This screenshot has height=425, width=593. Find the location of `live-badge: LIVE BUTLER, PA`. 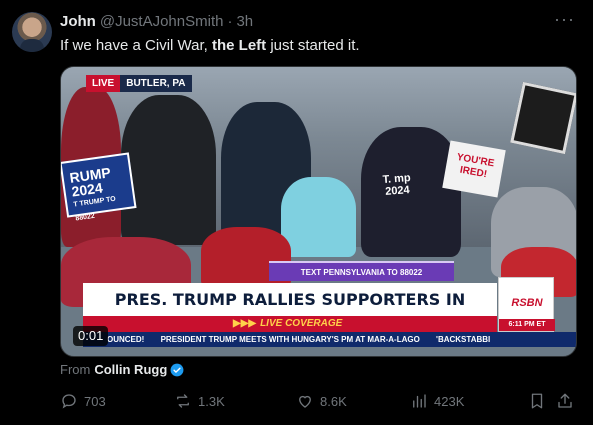

live-badge: LIVE BUTLER, PA is located at coordinates (139, 83).